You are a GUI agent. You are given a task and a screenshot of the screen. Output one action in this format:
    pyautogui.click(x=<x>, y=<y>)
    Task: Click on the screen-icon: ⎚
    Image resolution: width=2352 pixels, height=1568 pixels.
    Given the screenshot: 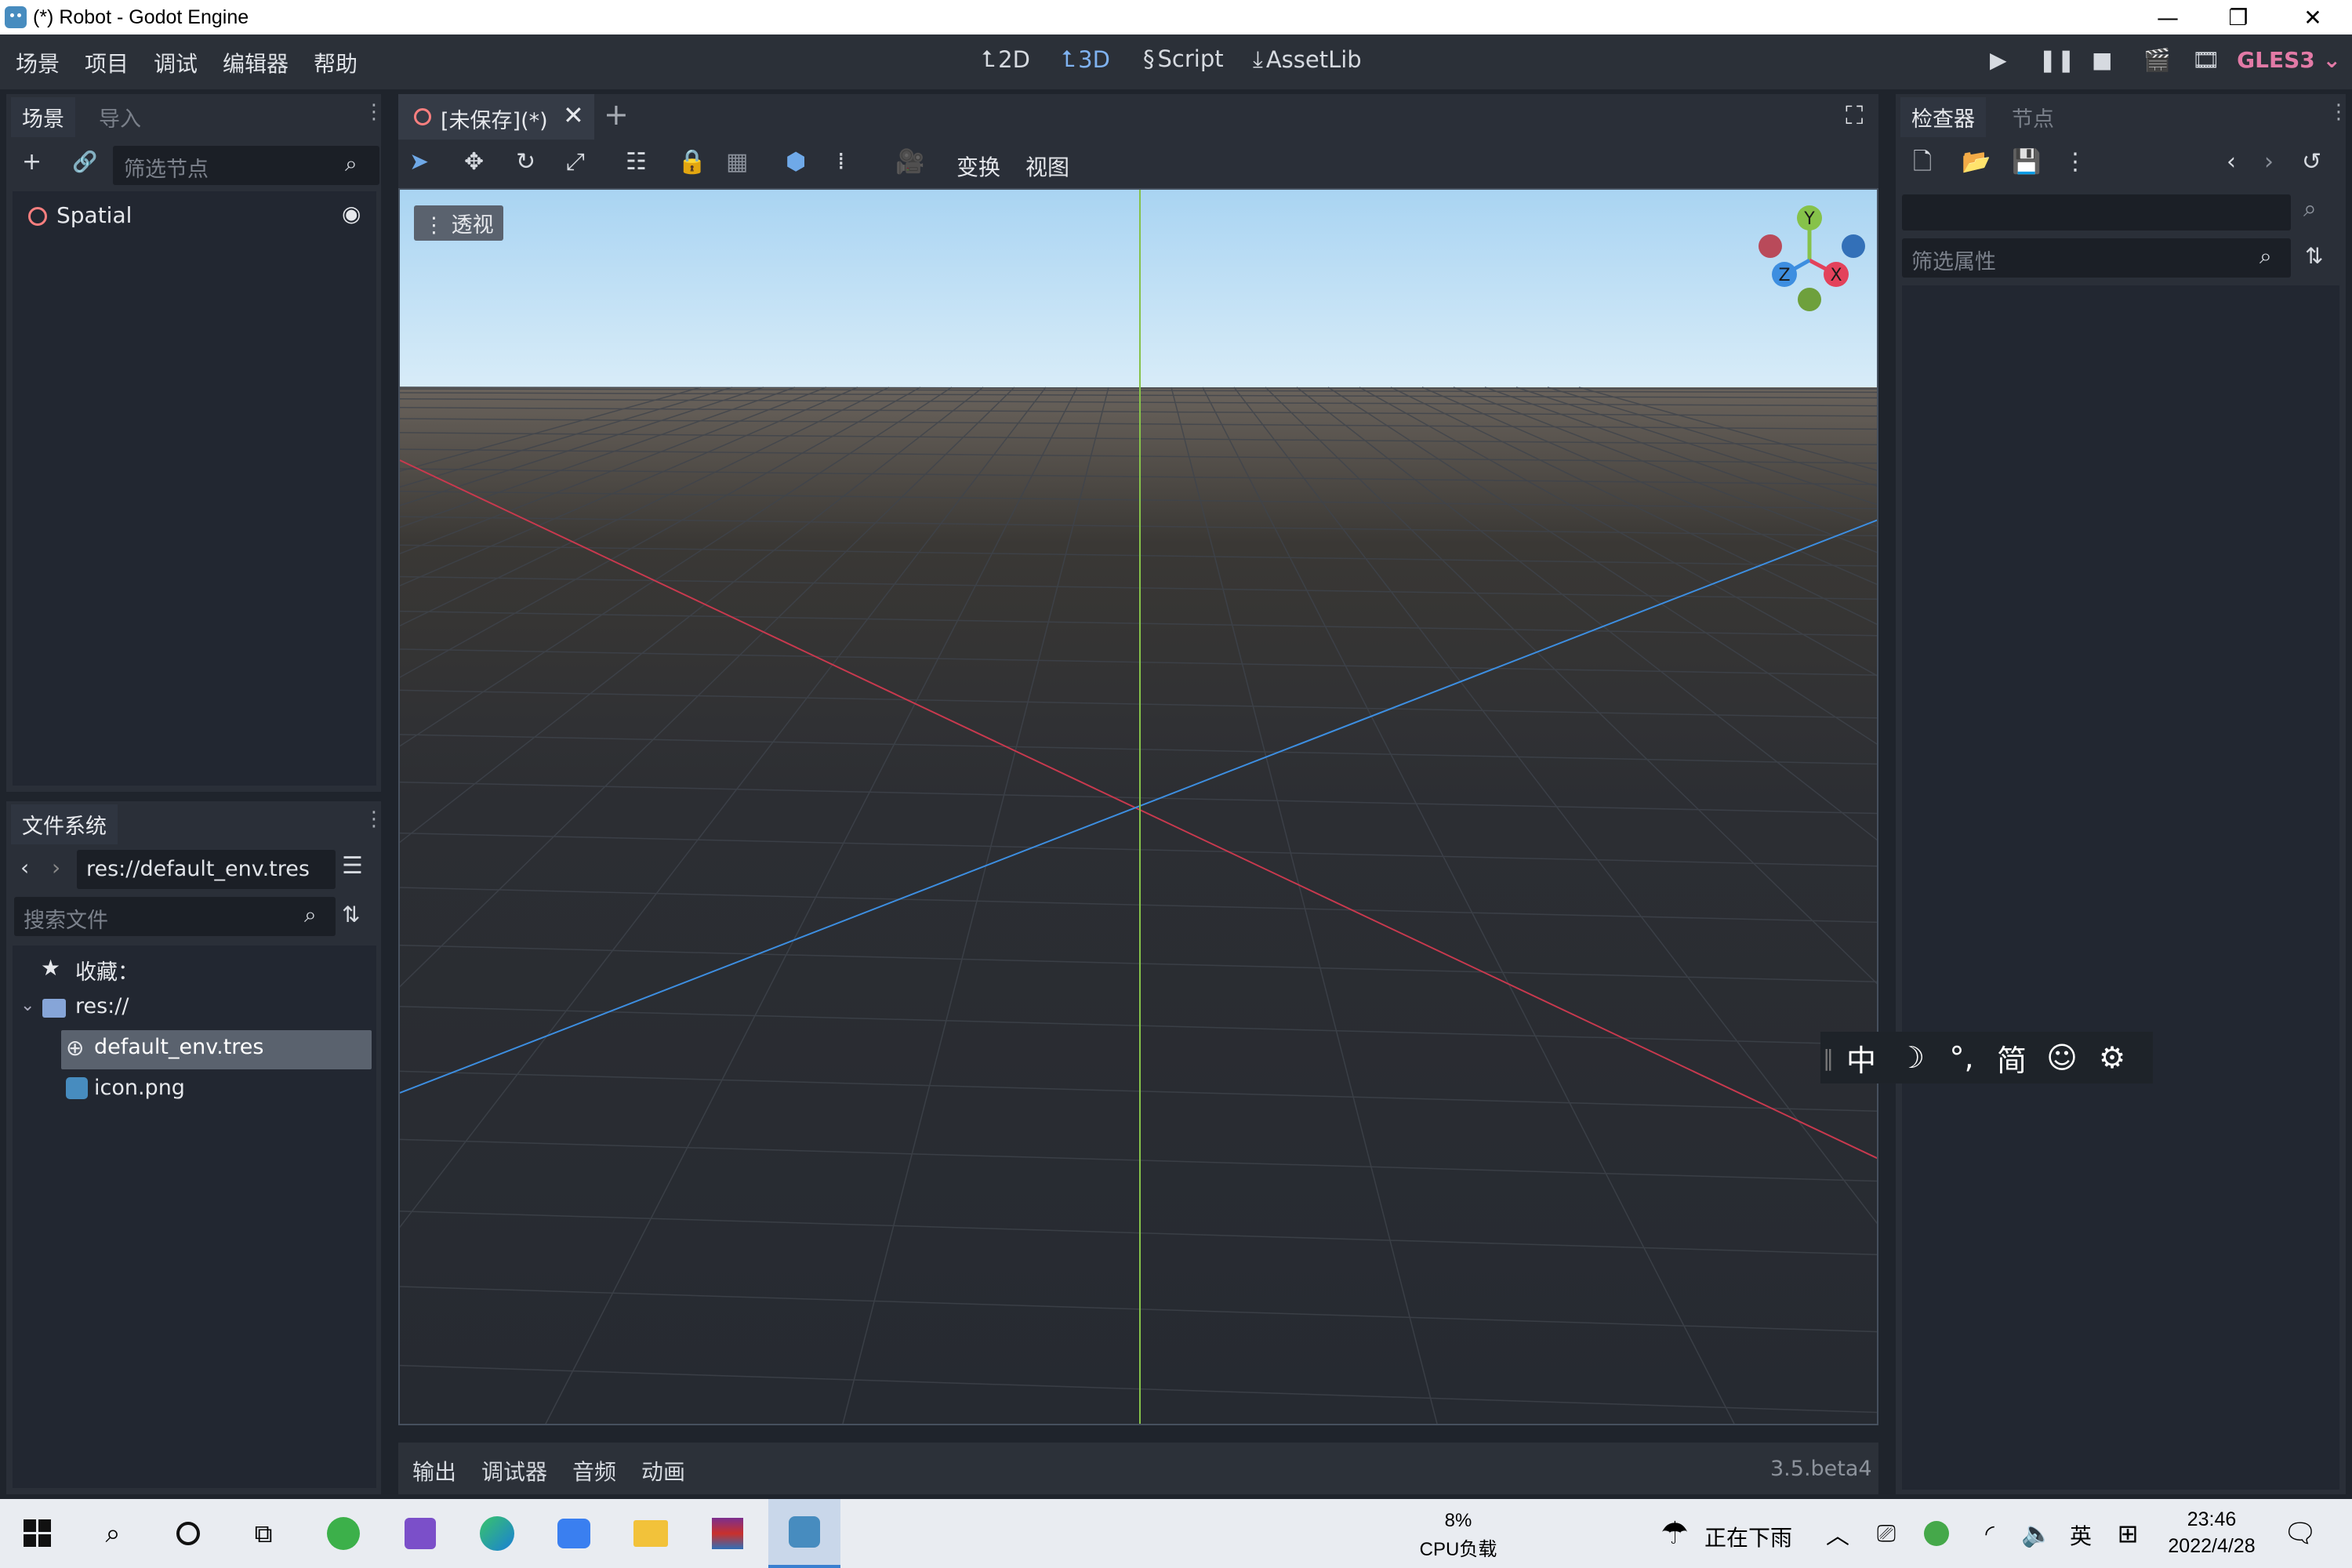 What is the action you would take?
    pyautogui.click(x=1886, y=1533)
    